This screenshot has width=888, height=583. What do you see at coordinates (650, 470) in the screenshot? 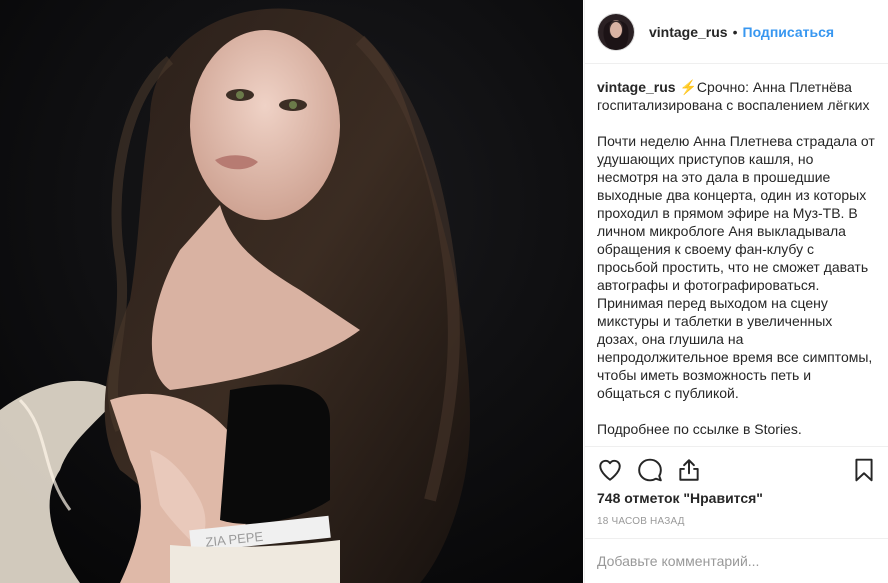
I see `comment-bubble-icon` at bounding box center [650, 470].